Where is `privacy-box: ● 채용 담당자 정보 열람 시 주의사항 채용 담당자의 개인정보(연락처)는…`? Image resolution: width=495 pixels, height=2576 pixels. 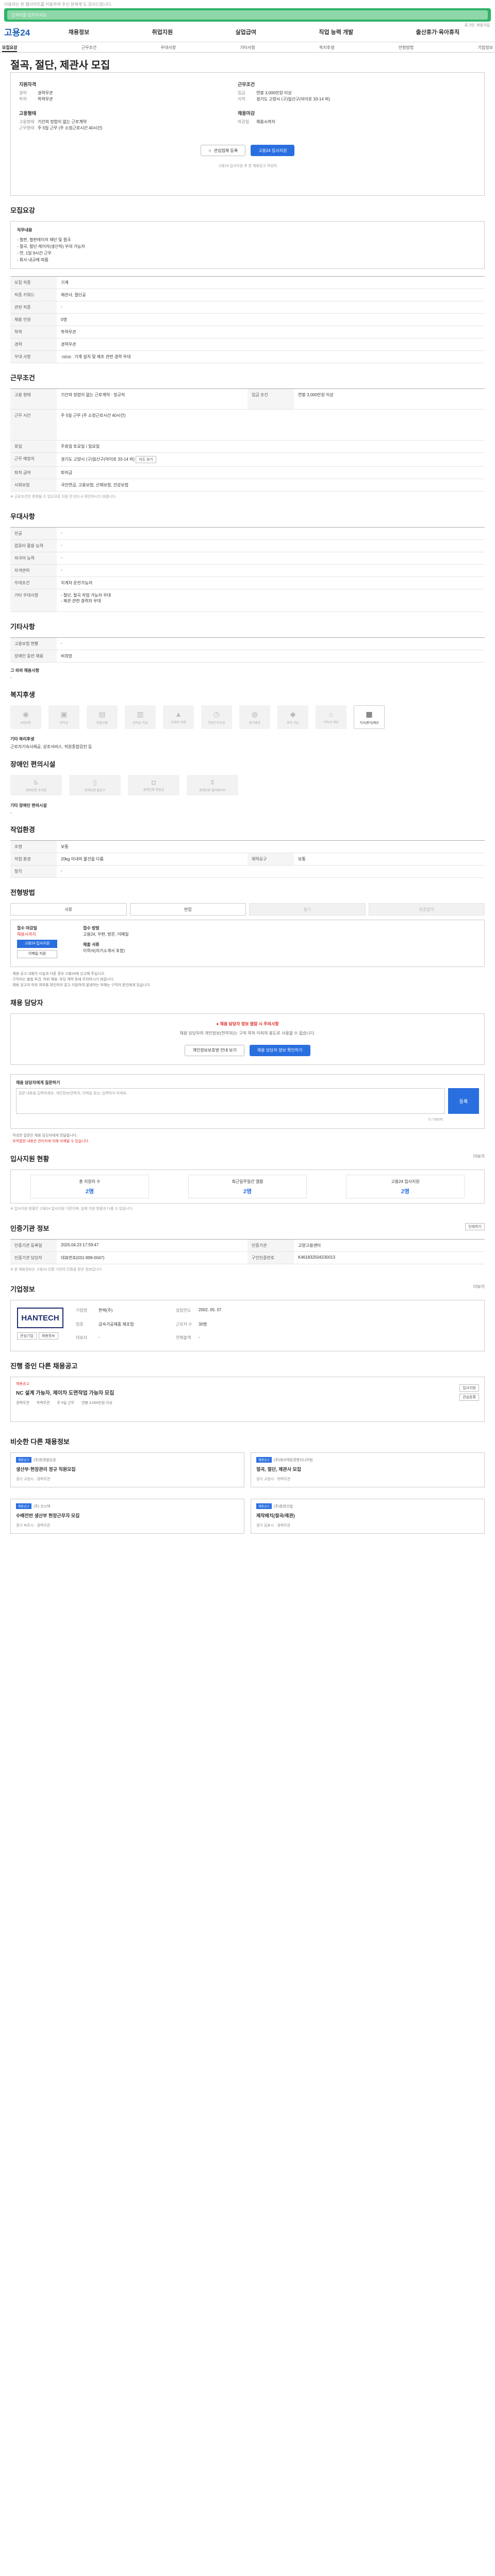
privacy-box: ● 채용 담당자 정보 열람 시 주의사항 채용 담당자의 개인정보(연락처)는… is located at coordinates (247, 1039).